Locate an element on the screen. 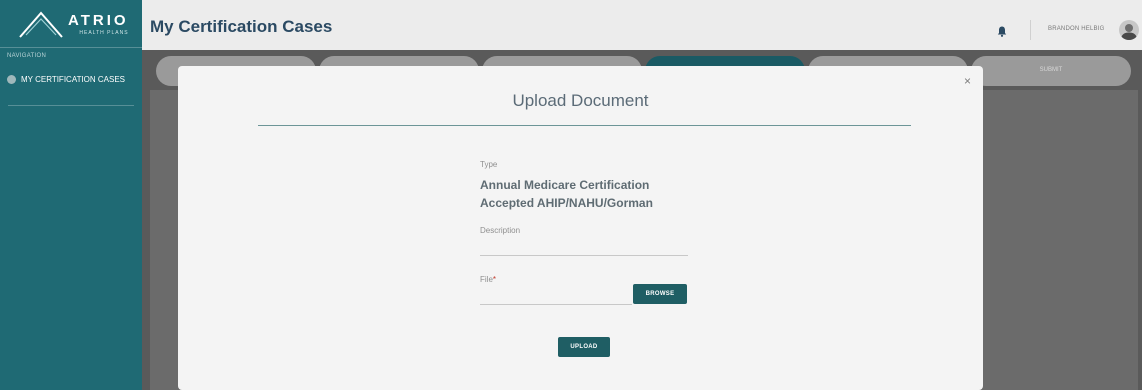 This screenshot has height=390, width=1142. file-label-text: File is located at coordinates (486, 279).